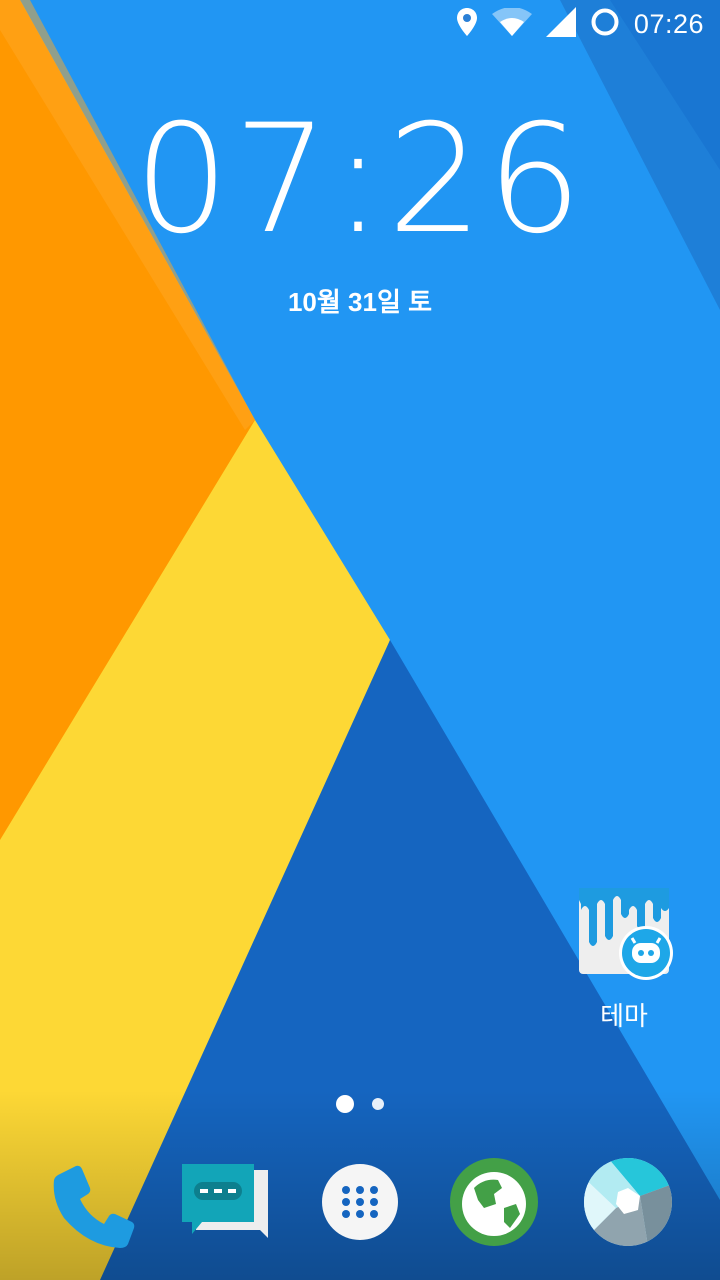 The image size is (720, 1280). I want to click on cell-signal-icon, so click(560, 24).